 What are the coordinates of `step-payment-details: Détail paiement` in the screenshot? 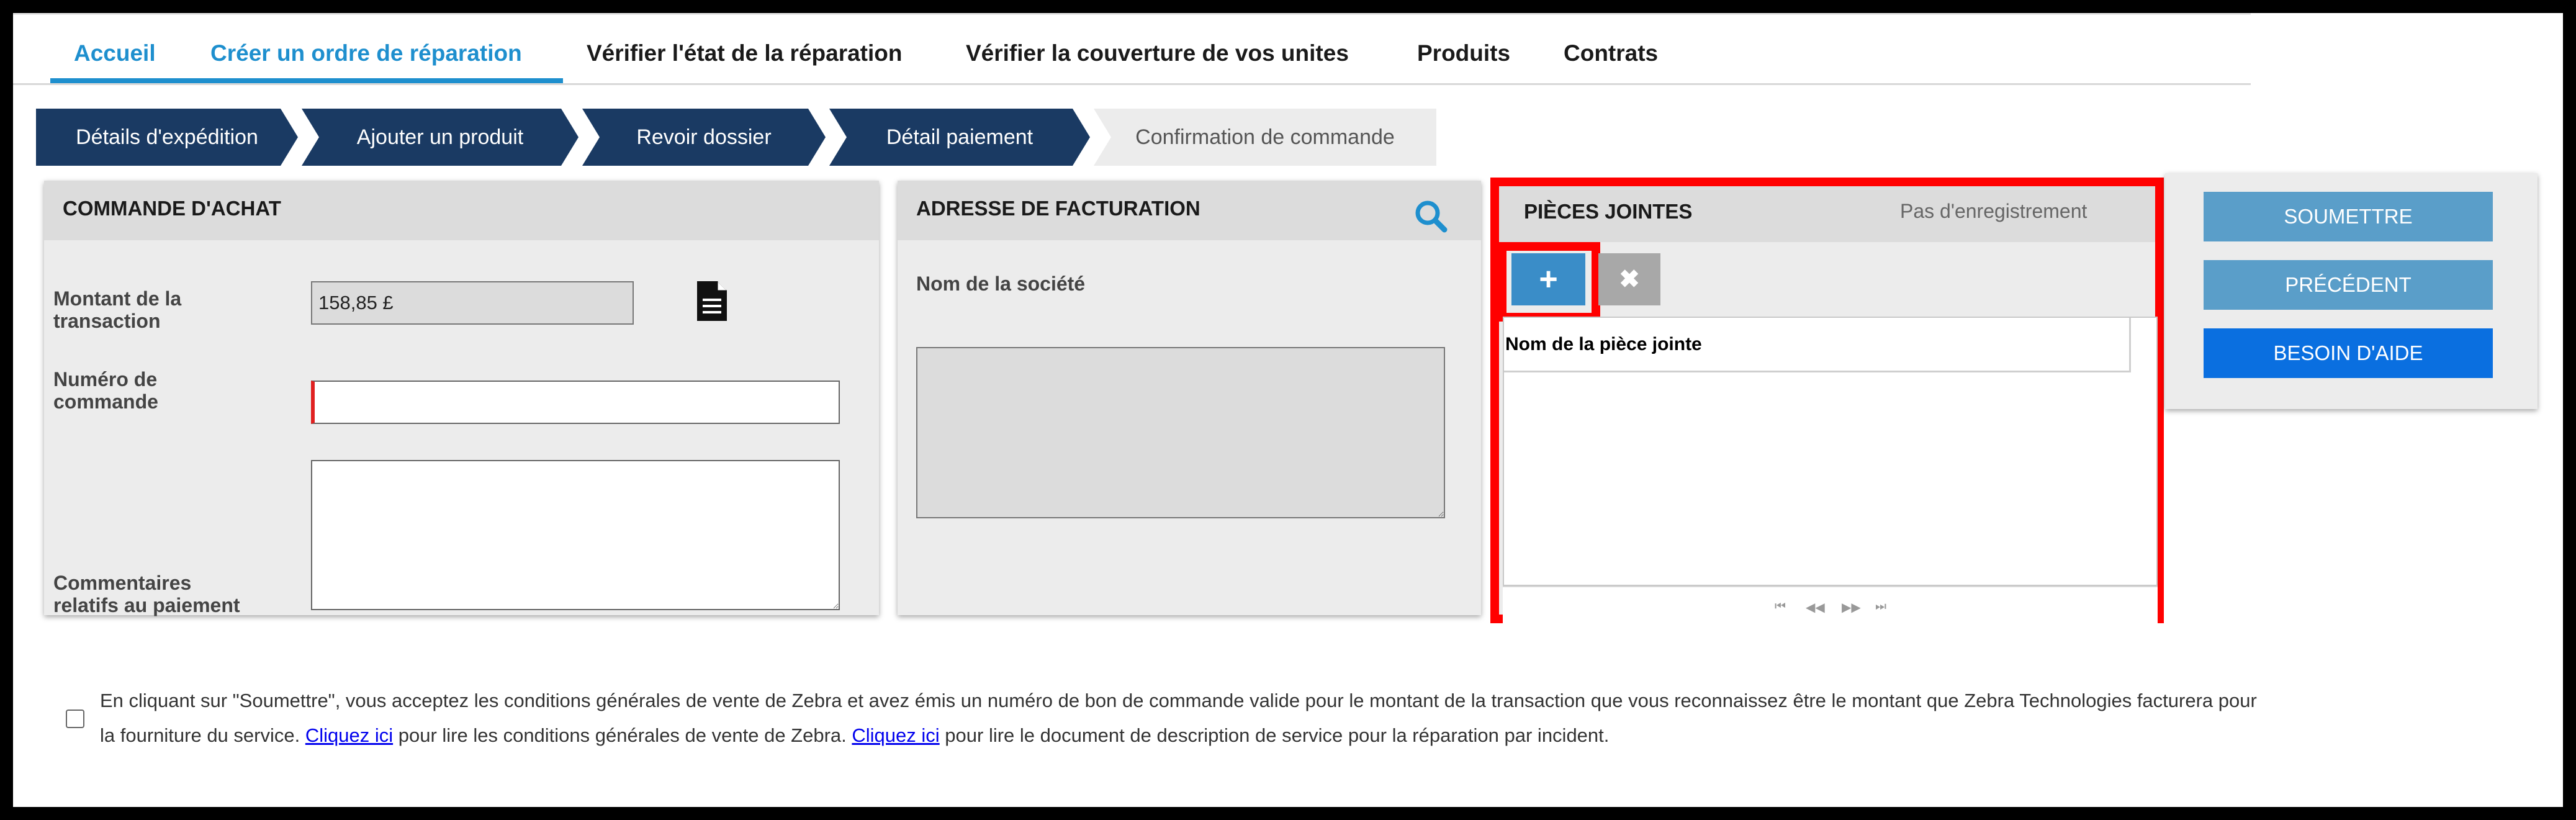 It's located at (959, 138).